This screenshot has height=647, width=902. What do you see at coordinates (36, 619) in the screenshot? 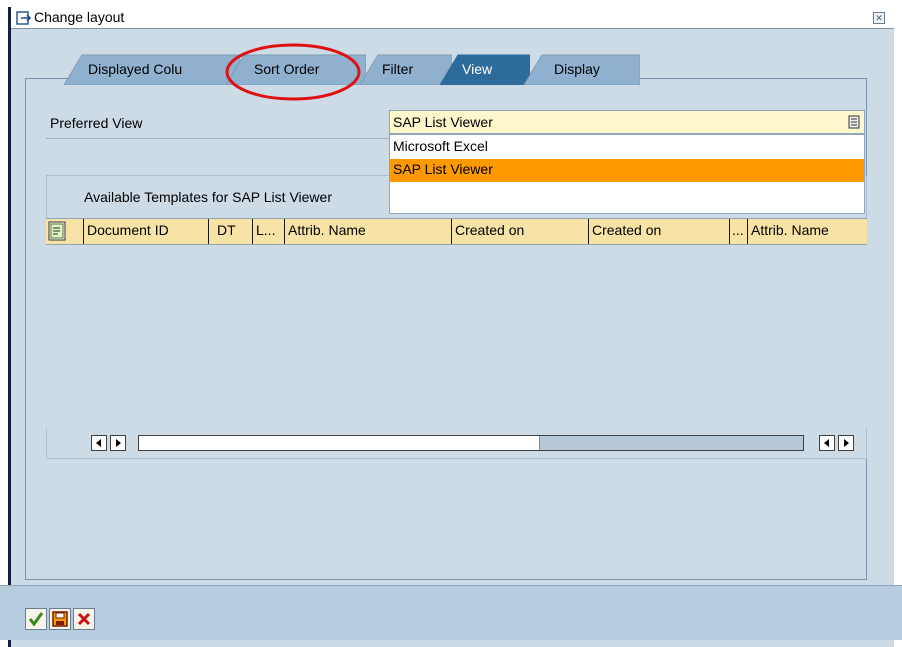
I see `checkmark-icon` at bounding box center [36, 619].